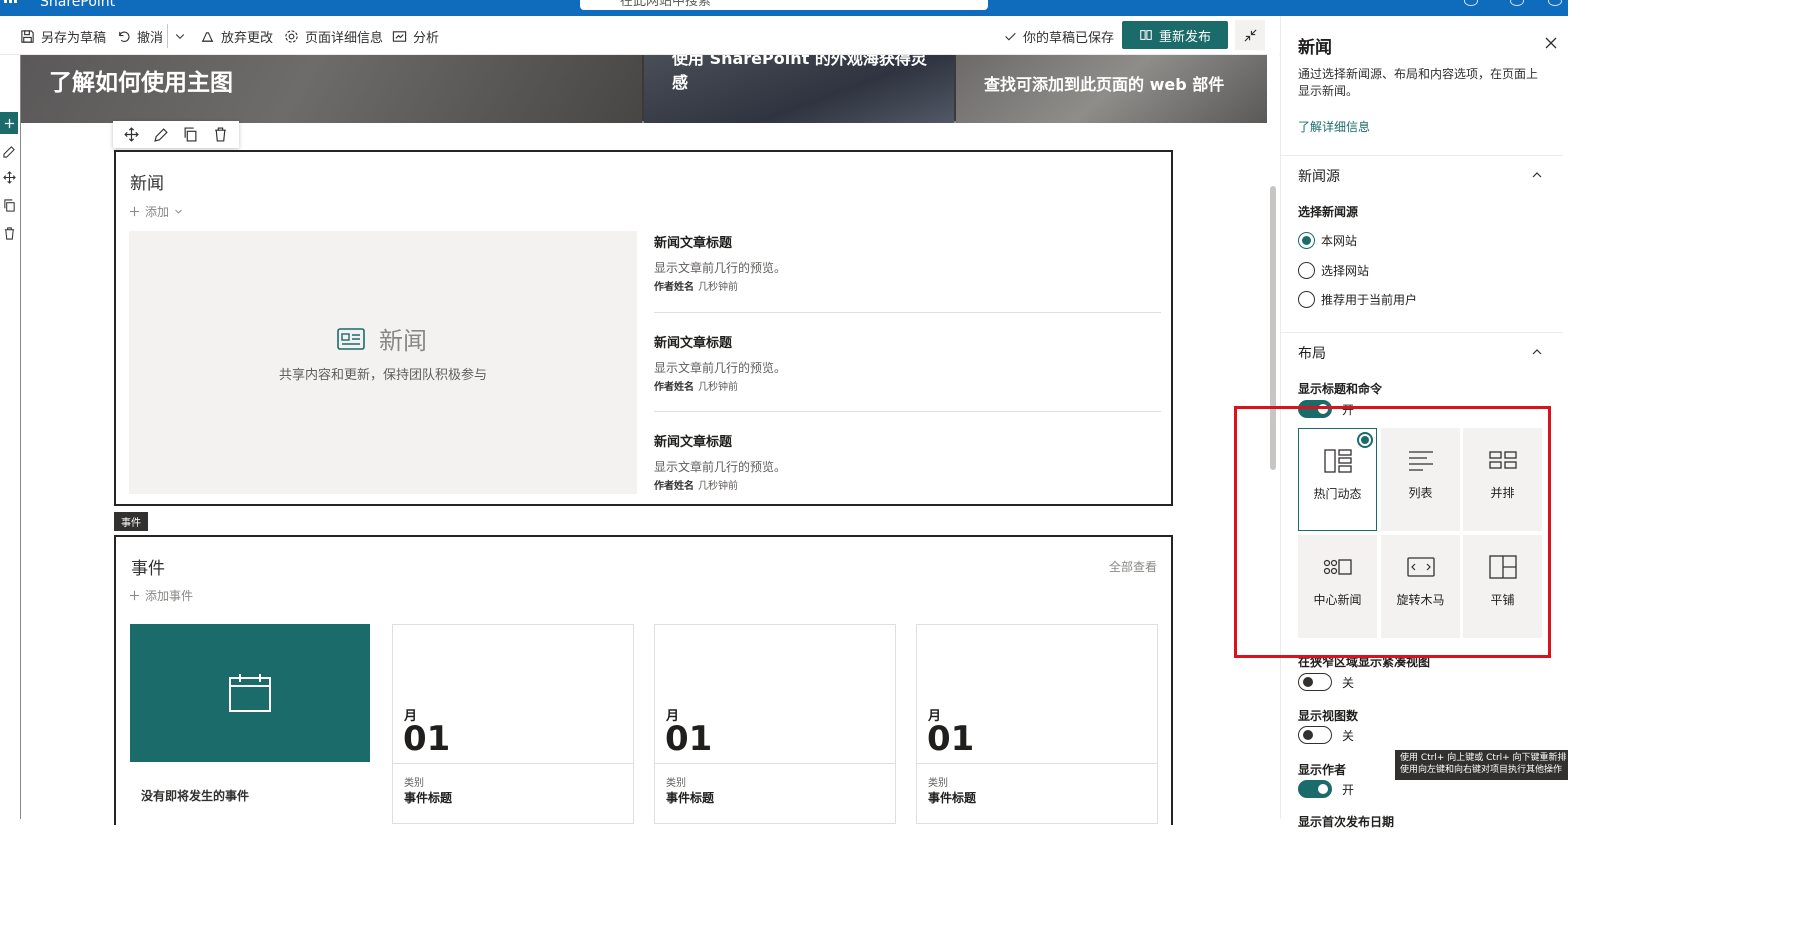 The width and height of the screenshot is (1806, 943). I want to click on news-add-button: 添加, so click(156, 211).